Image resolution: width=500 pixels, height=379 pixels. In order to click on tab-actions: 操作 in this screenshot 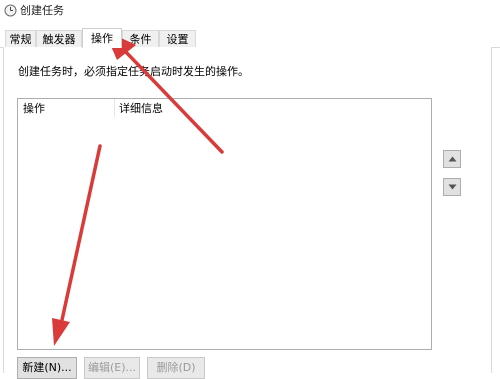, I will do `click(102, 38)`.